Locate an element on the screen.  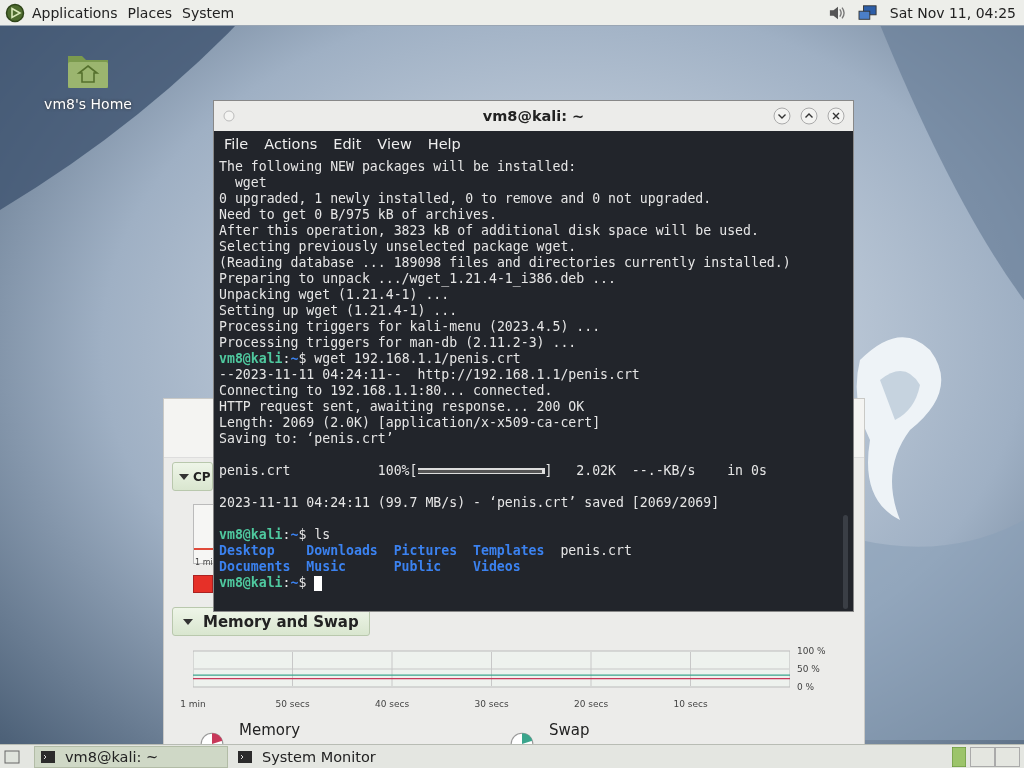
directory-name: Downloads is located at coordinates (342, 551).